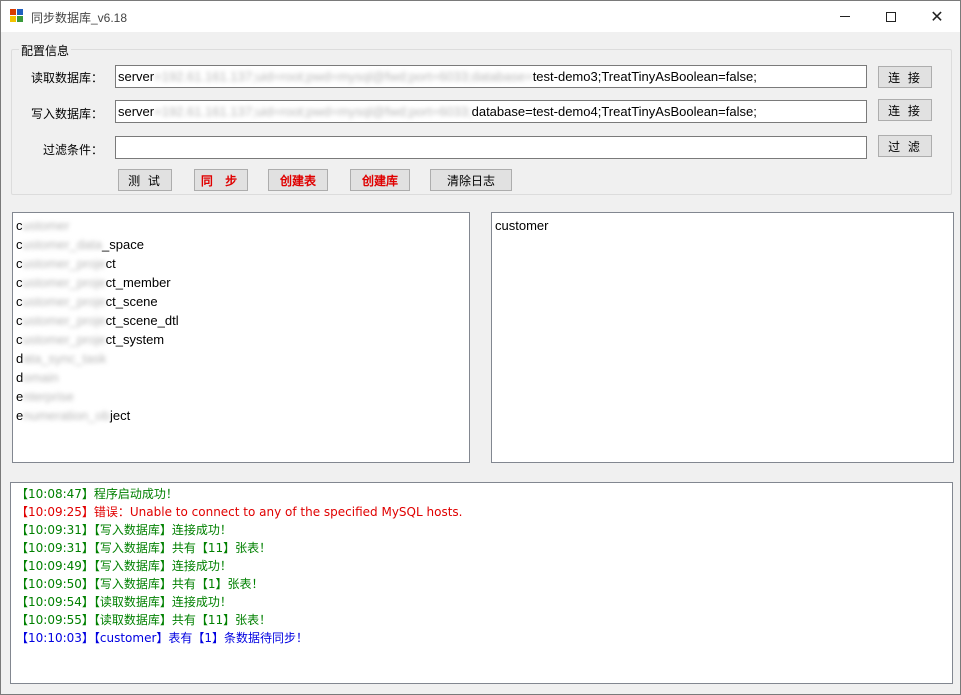  What do you see at coordinates (17, 16) in the screenshot?
I see `app-icon` at bounding box center [17, 16].